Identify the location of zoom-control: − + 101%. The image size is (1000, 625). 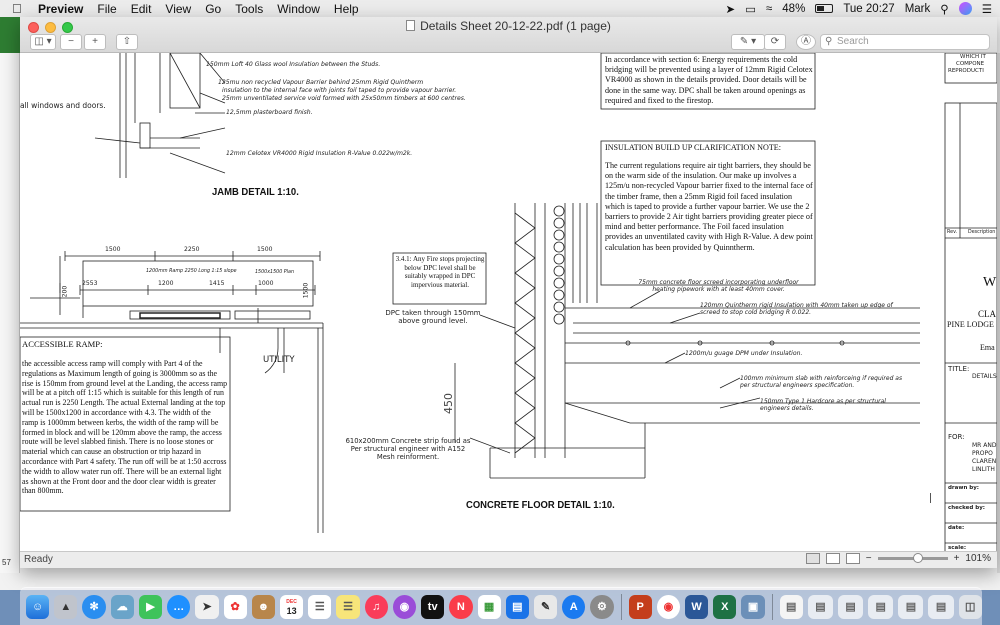
(898, 558).